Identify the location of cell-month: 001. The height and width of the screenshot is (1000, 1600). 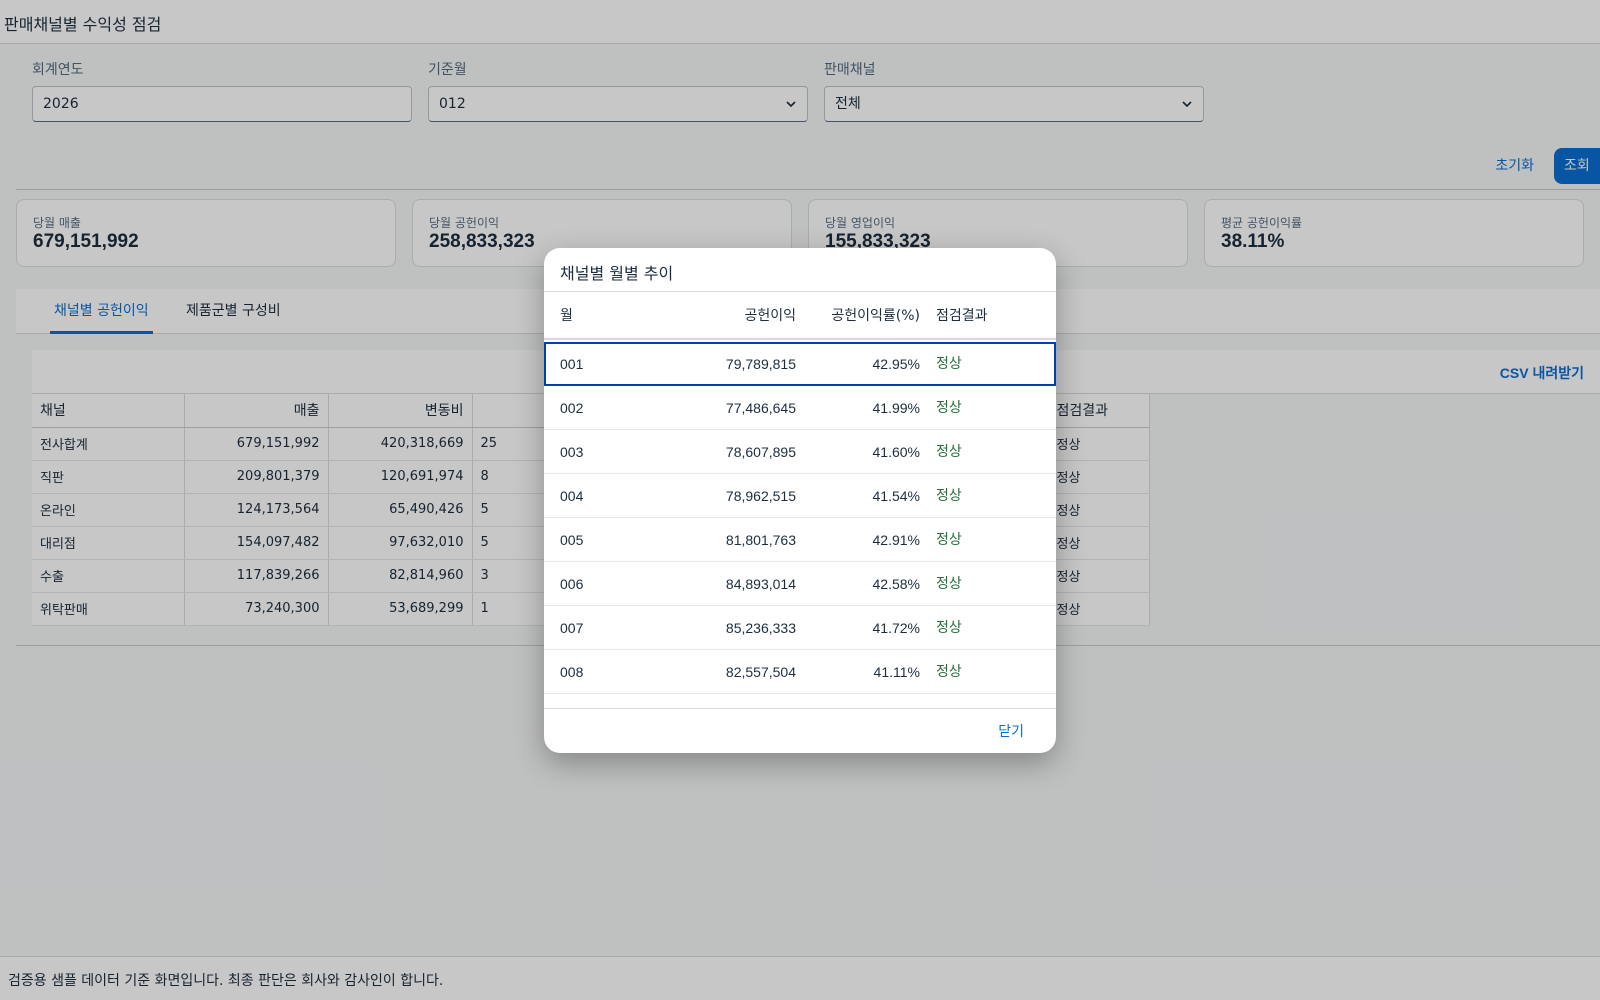
(572, 364).